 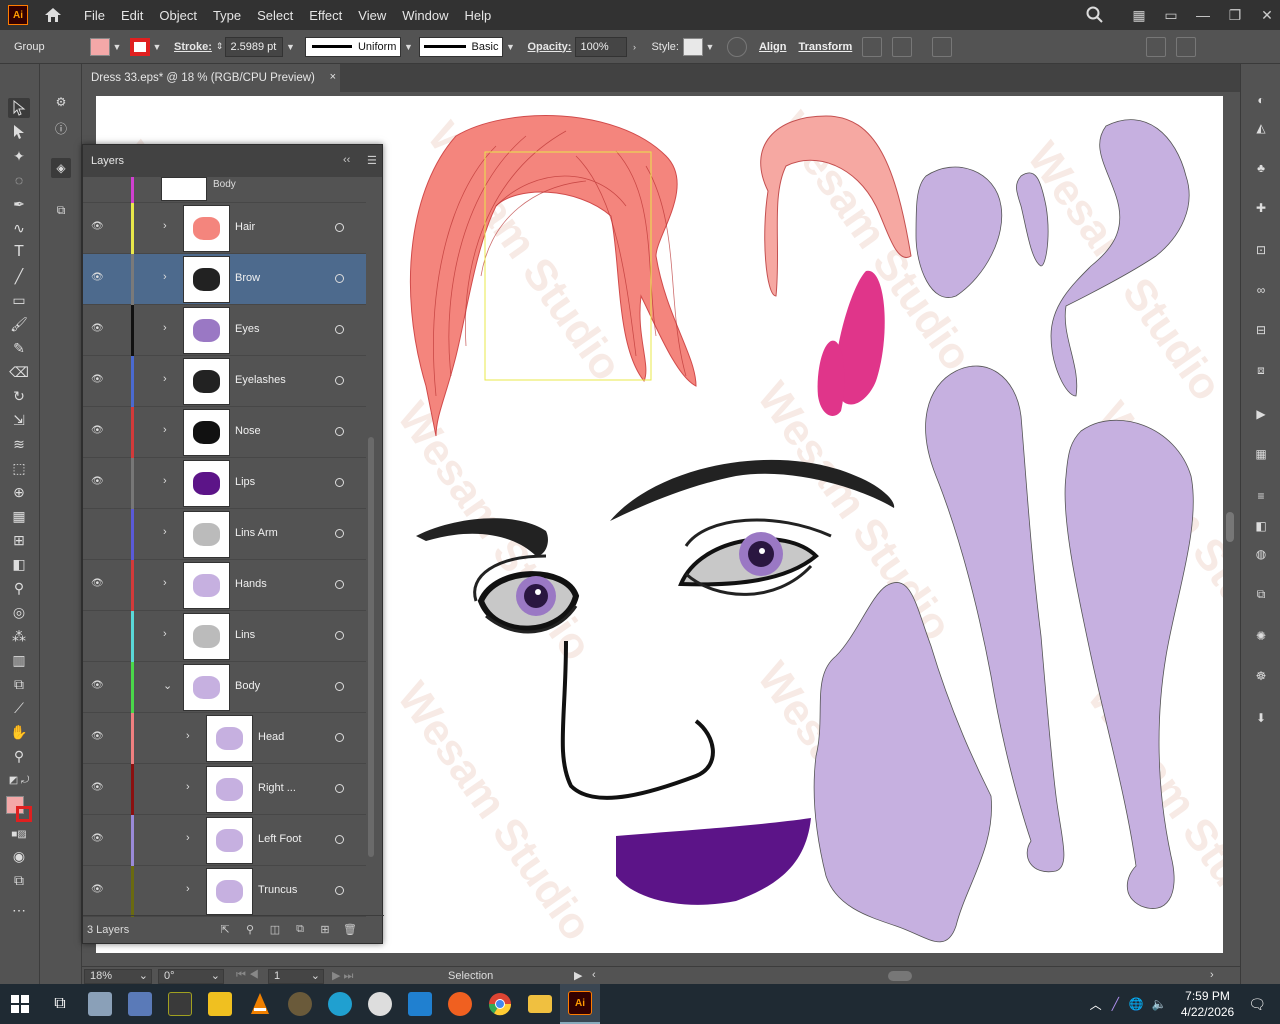 I want to click on fill-dropdown-icon: ▼, so click(x=117, y=47).